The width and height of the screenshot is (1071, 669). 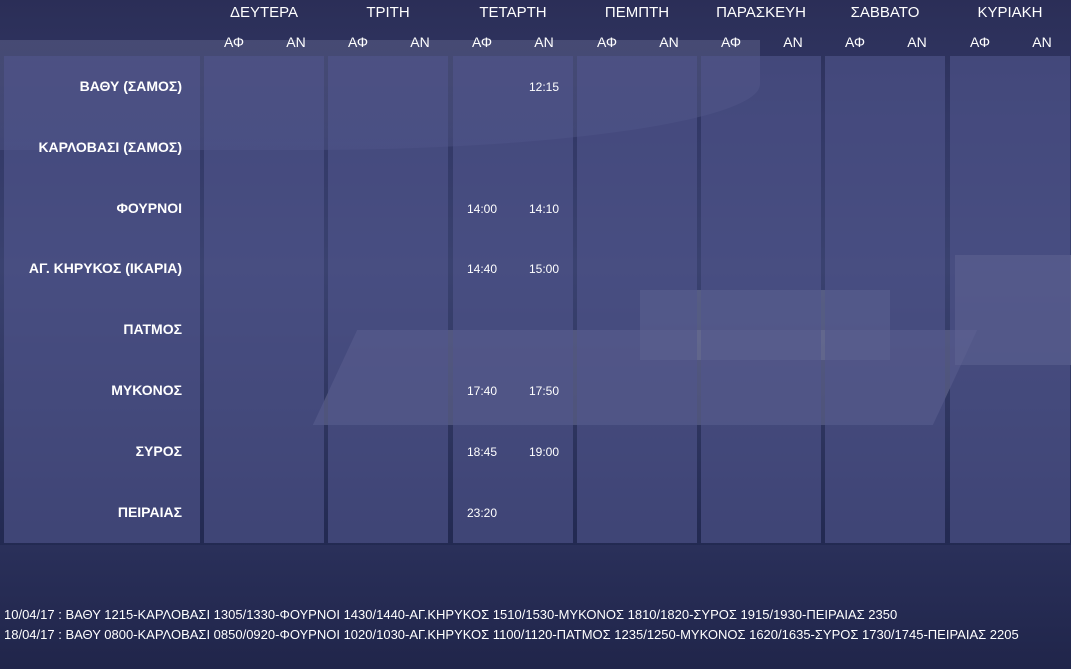 I want to click on time-departure: 14:40, so click(x=482, y=269).